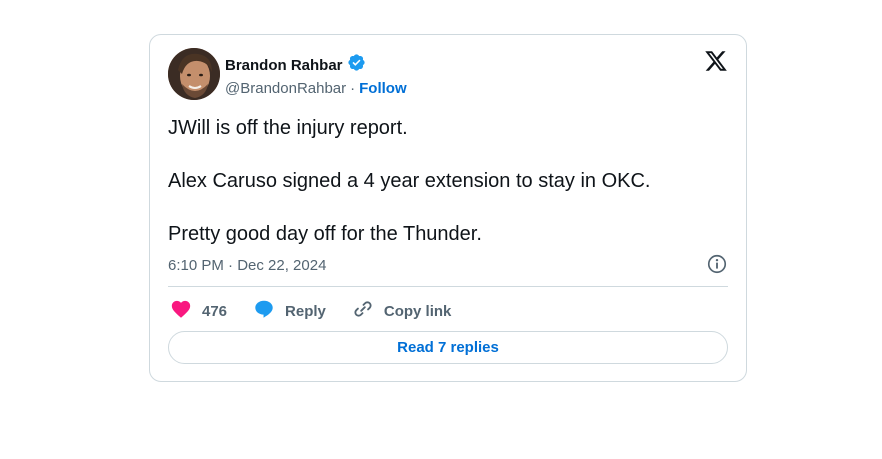 Image resolution: width=882 pixels, height=459 pixels. What do you see at coordinates (284, 65) in the screenshot?
I see `author-display-name: Brandon Rahbar` at bounding box center [284, 65].